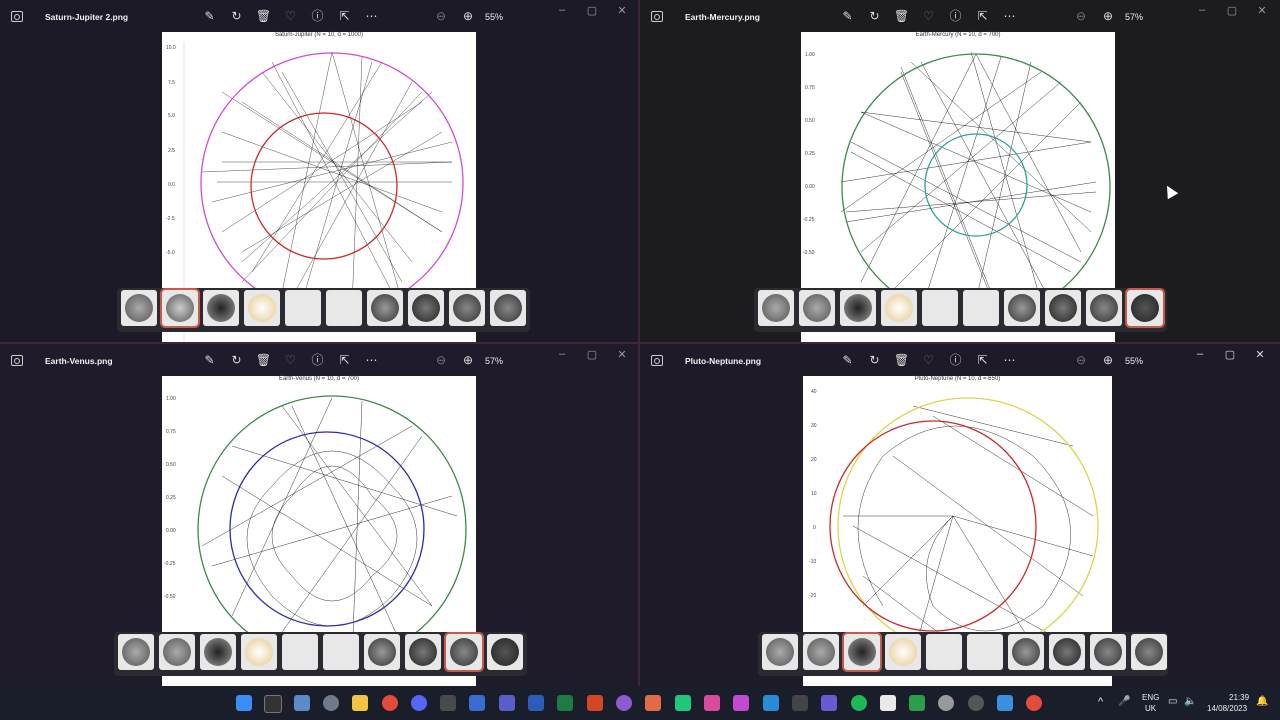 The image size is (1280, 720). I want to click on git-icon, so click(653, 703).